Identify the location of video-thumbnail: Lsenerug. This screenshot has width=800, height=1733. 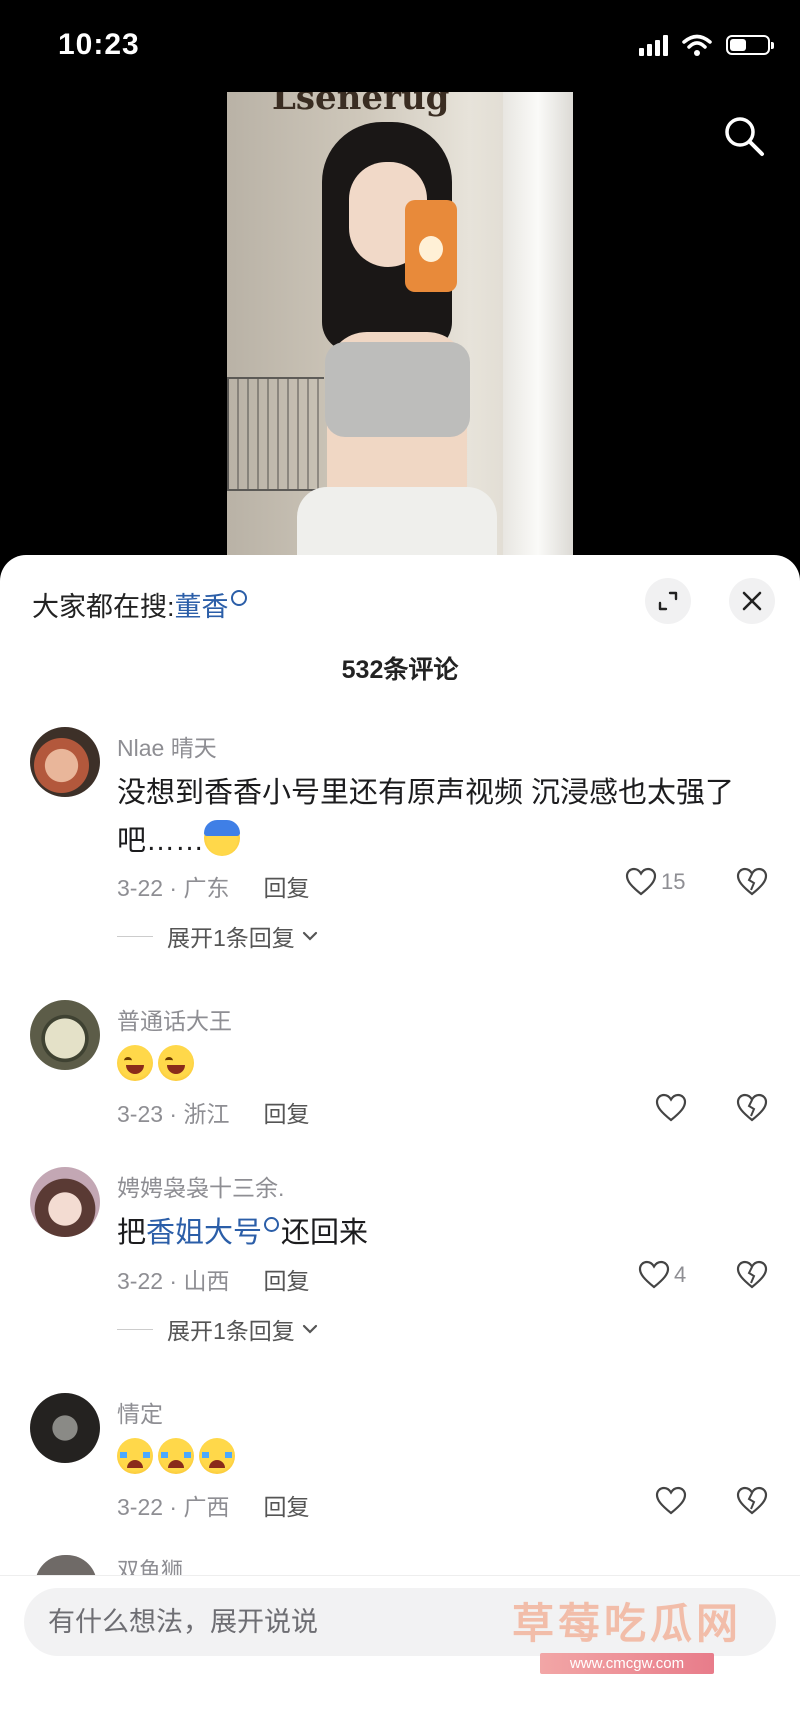
(400, 327).